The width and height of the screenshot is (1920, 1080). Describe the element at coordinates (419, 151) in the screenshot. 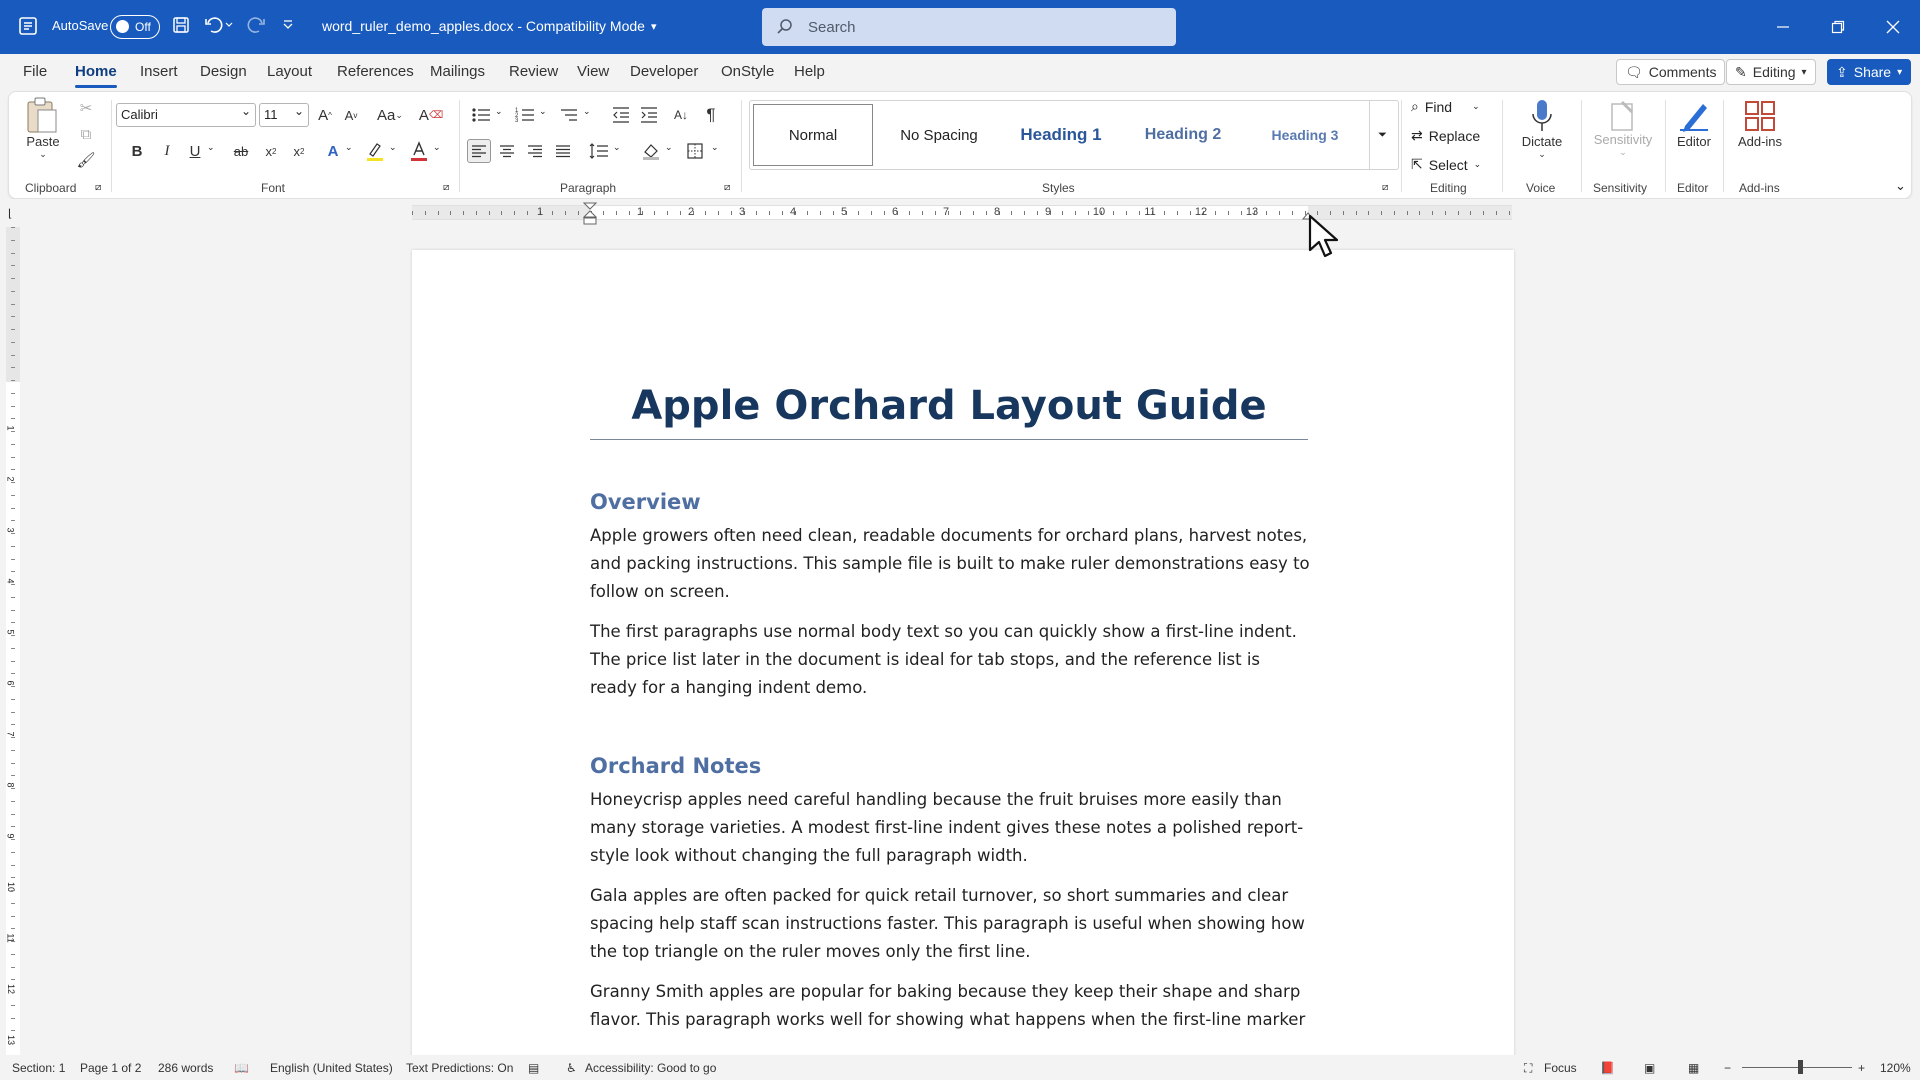

I see `font-color-icon` at that location.